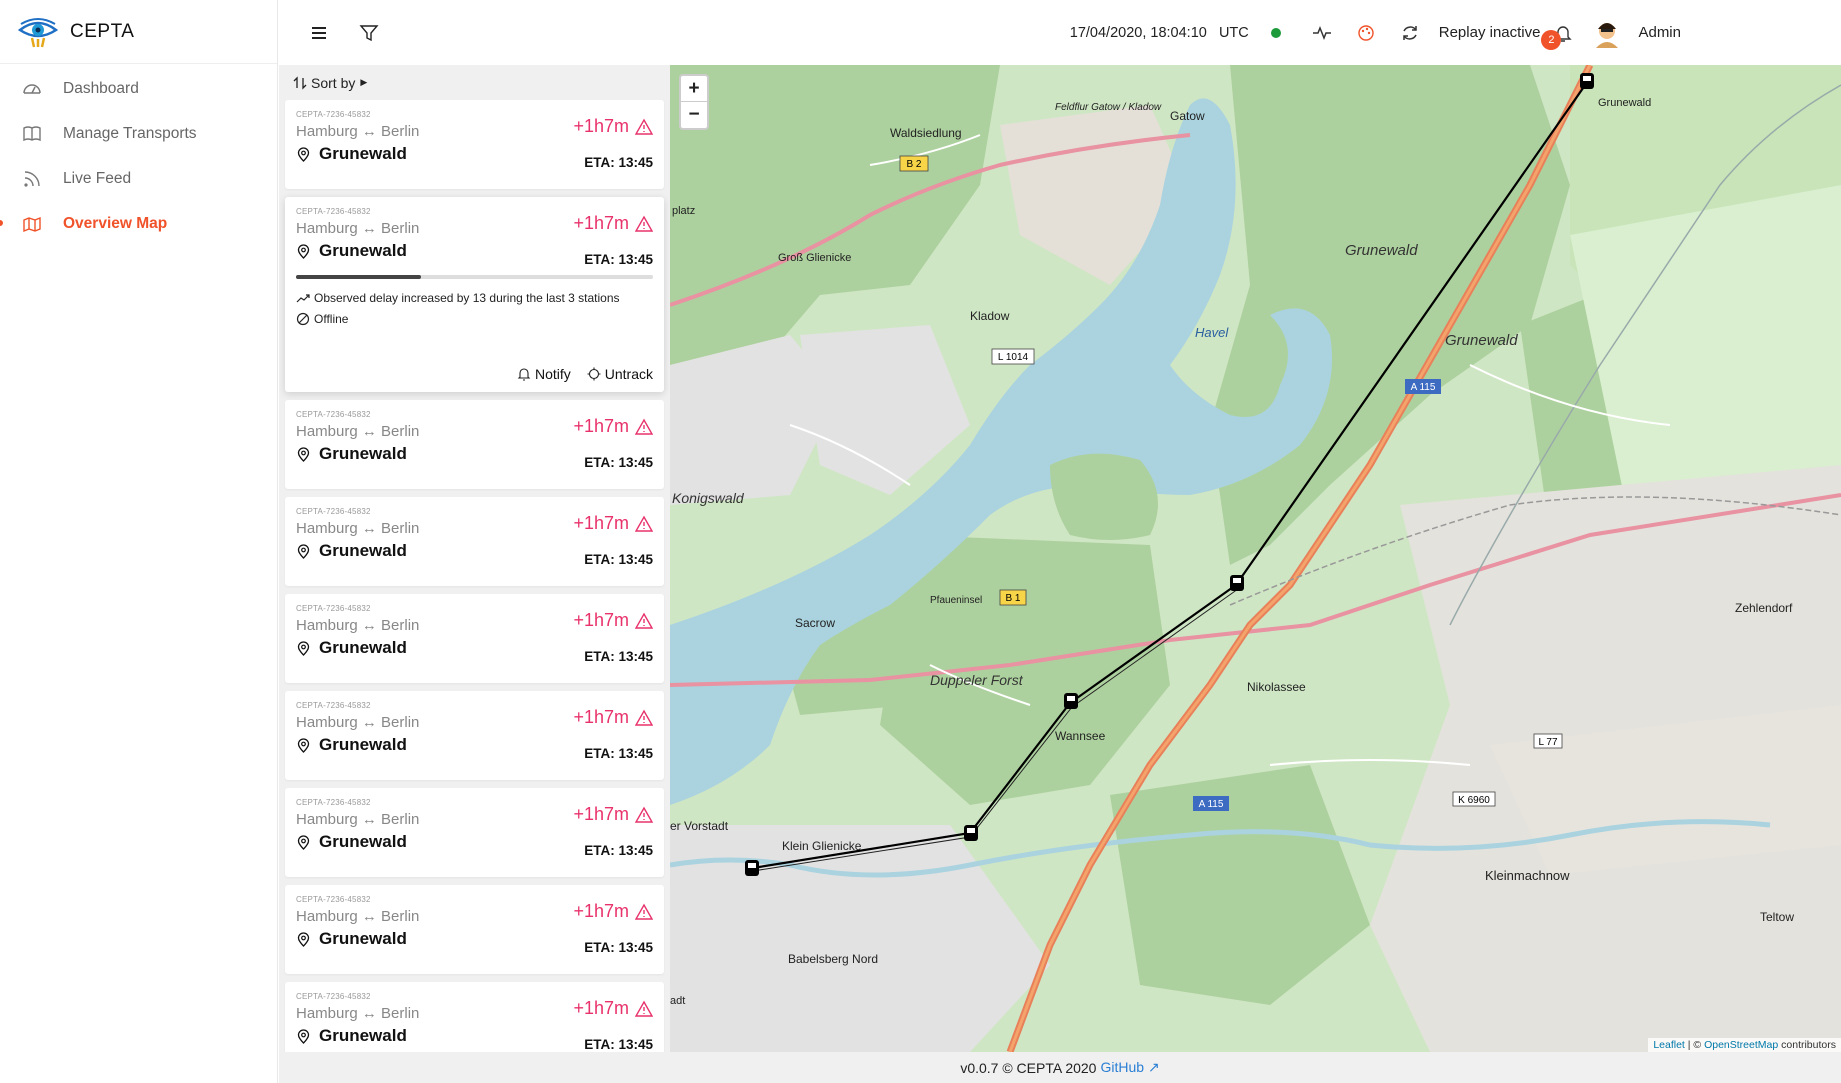 The height and width of the screenshot is (1083, 1841). I want to click on sidebar-item-overview-map: Overview Map, so click(138, 223).